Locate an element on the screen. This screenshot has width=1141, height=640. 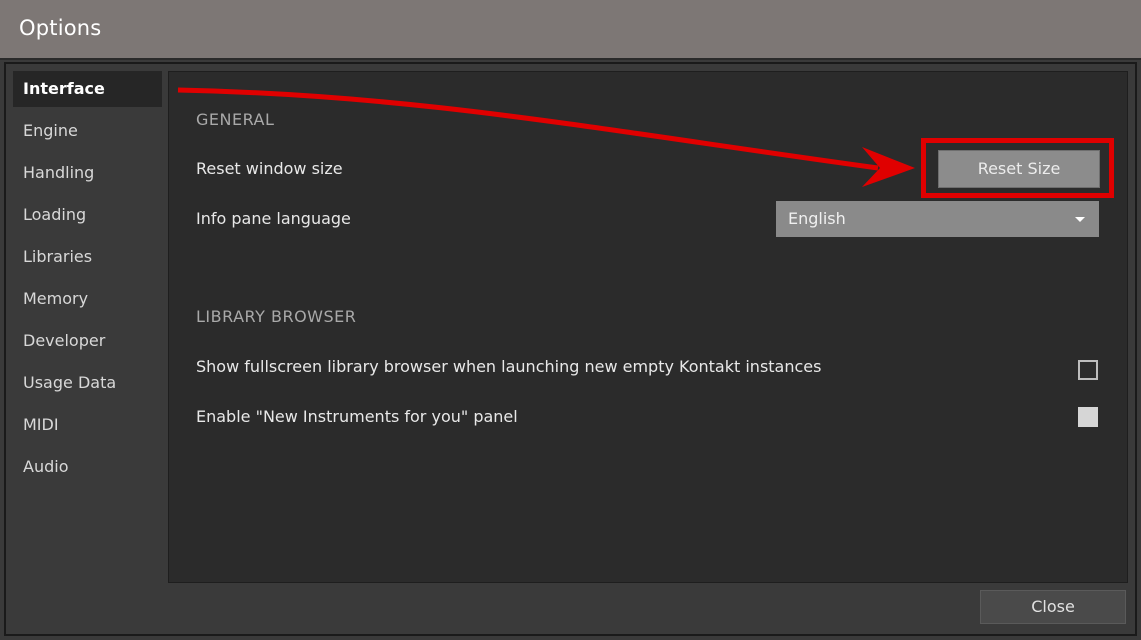
fullscreen-browser-checkbox is located at coordinates (1088, 370).